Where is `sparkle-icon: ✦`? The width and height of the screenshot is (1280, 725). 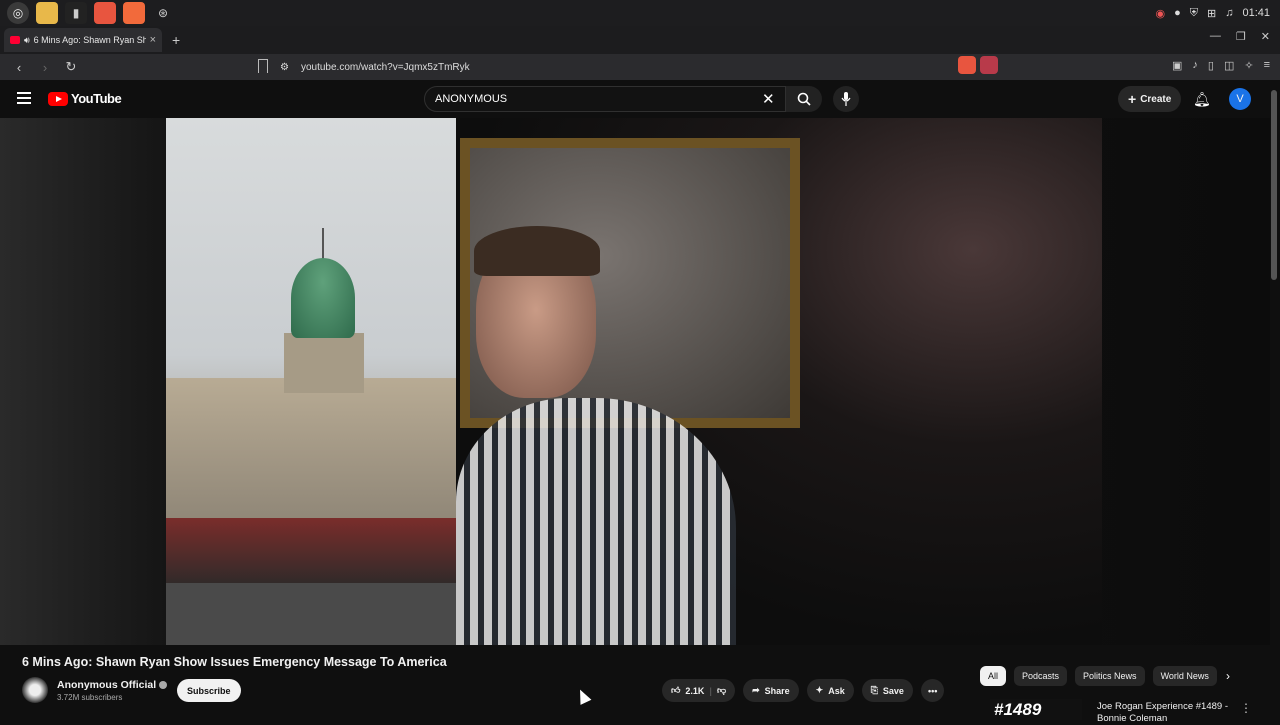 sparkle-icon: ✦ is located at coordinates (819, 690).